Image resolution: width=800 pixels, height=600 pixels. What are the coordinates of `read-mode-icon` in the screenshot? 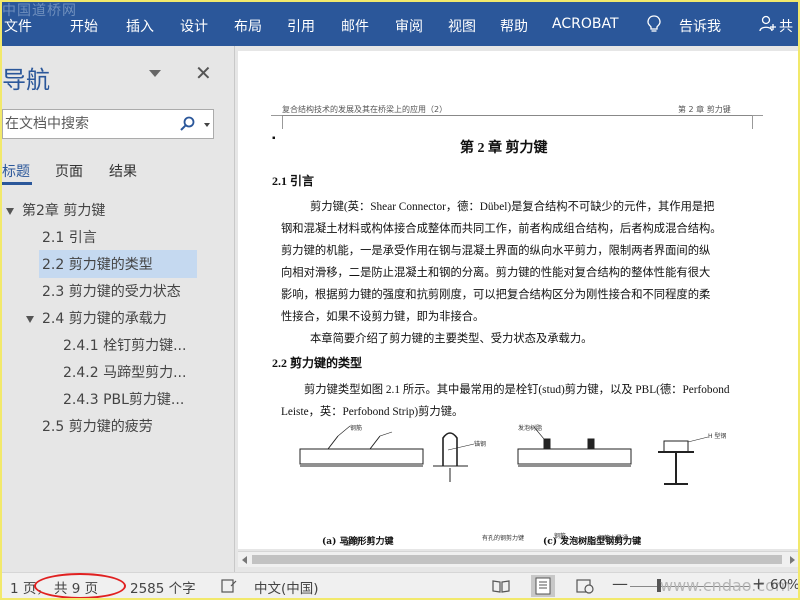 It's located at (501, 586).